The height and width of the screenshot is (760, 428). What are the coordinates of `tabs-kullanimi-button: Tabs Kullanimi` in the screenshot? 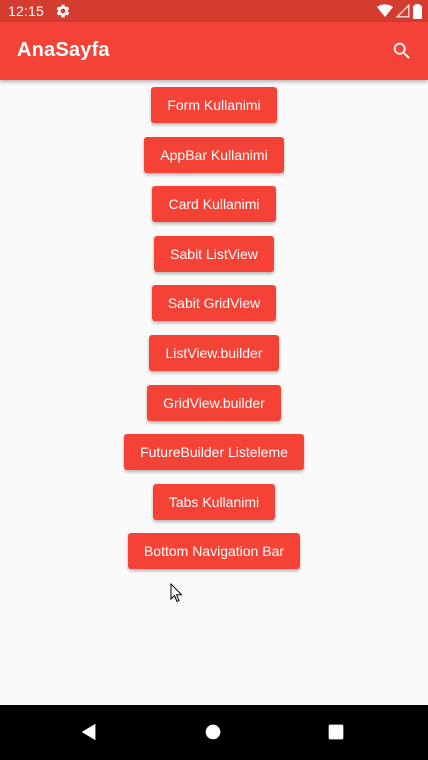 It's located at (214, 501).